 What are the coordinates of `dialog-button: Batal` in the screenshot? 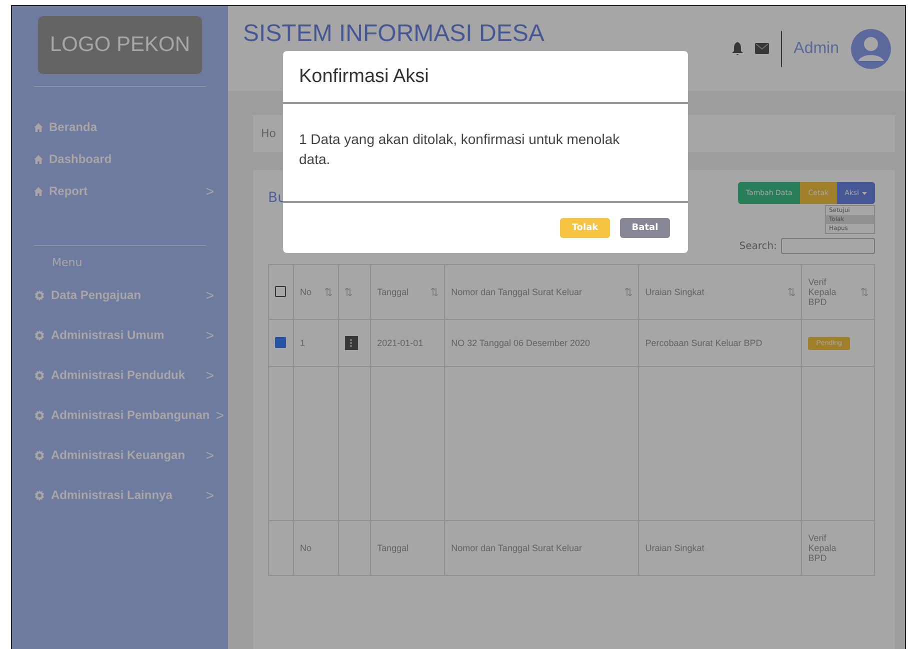 It's located at (645, 228).